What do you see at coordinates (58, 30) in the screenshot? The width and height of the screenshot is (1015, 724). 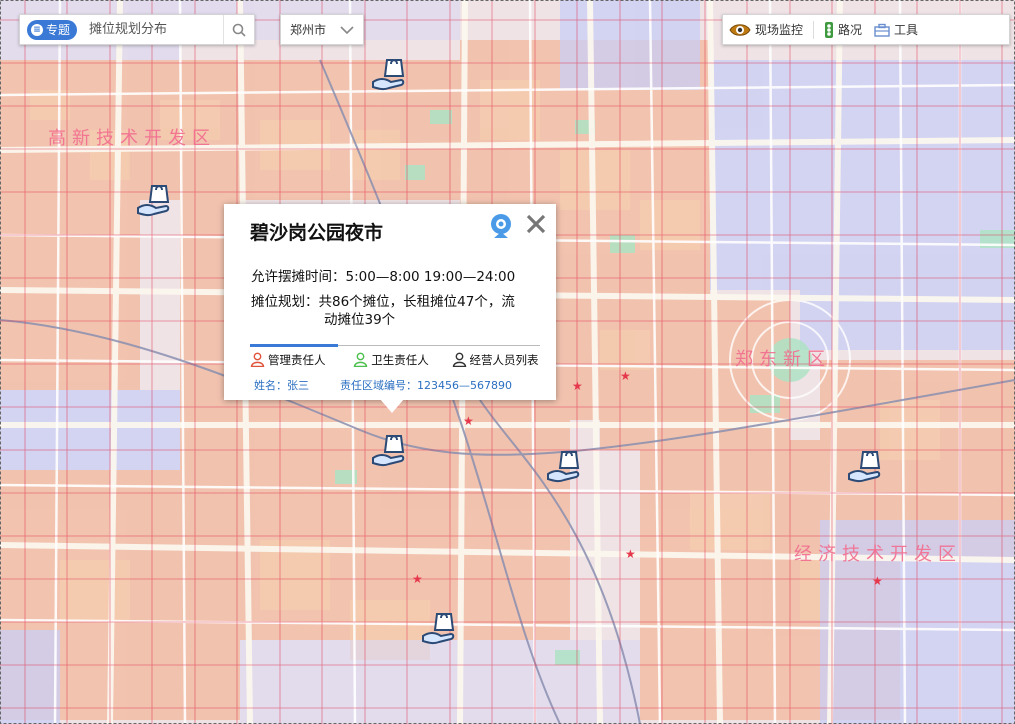 I see `topic-label: 专题` at bounding box center [58, 30].